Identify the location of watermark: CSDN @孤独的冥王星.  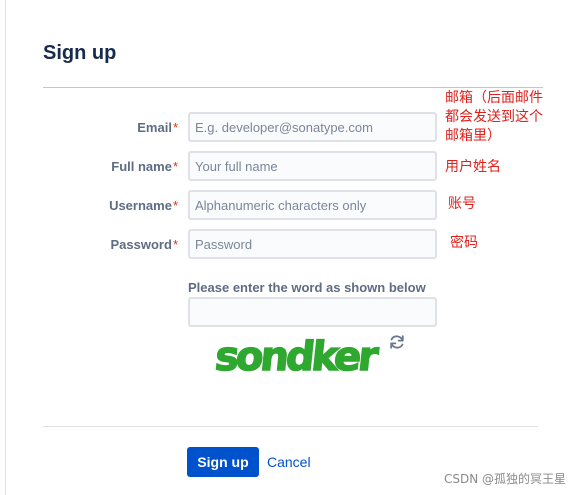
(504, 479).